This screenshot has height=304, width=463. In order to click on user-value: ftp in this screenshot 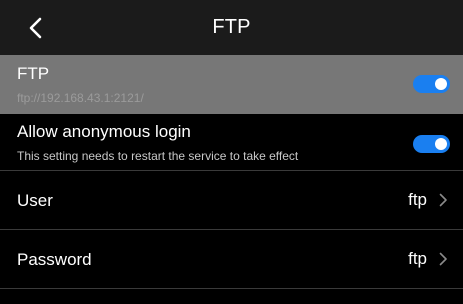, I will do `click(417, 199)`.